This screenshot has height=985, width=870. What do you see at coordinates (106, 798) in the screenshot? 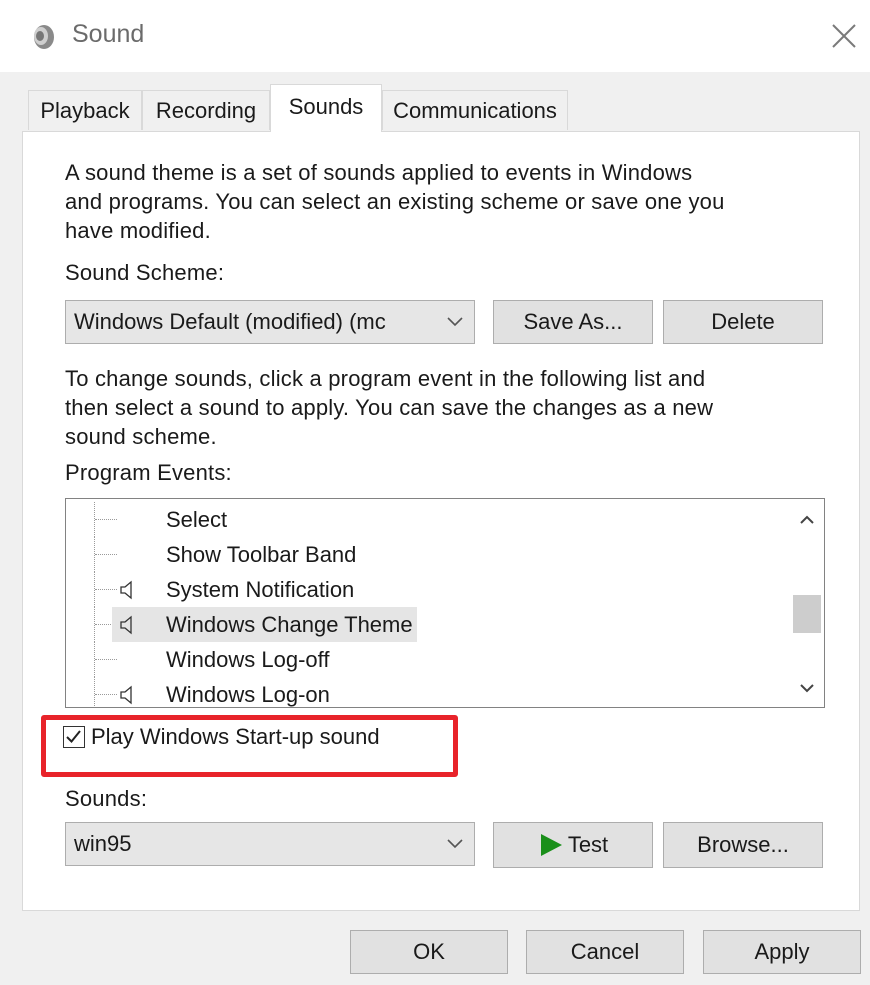
I see `sounds-label: Sounds:` at bounding box center [106, 798].